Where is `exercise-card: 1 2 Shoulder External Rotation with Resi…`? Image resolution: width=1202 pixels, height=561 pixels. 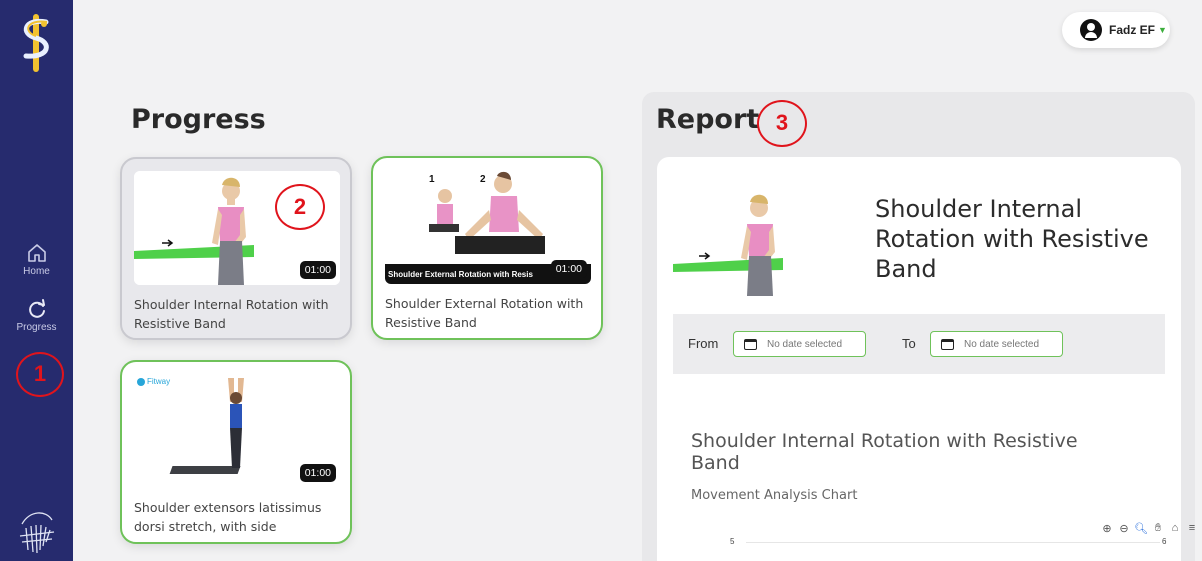 exercise-card: 1 2 Shoulder External Rotation with Resi… is located at coordinates (487, 248).